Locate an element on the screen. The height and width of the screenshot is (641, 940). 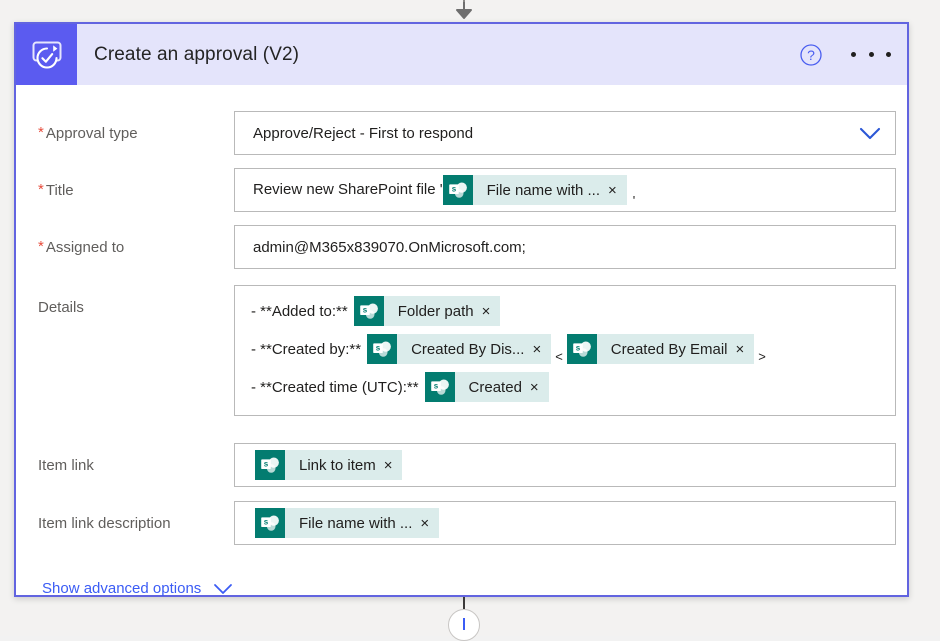
field-label-details: Details is located at coordinates (61, 308).